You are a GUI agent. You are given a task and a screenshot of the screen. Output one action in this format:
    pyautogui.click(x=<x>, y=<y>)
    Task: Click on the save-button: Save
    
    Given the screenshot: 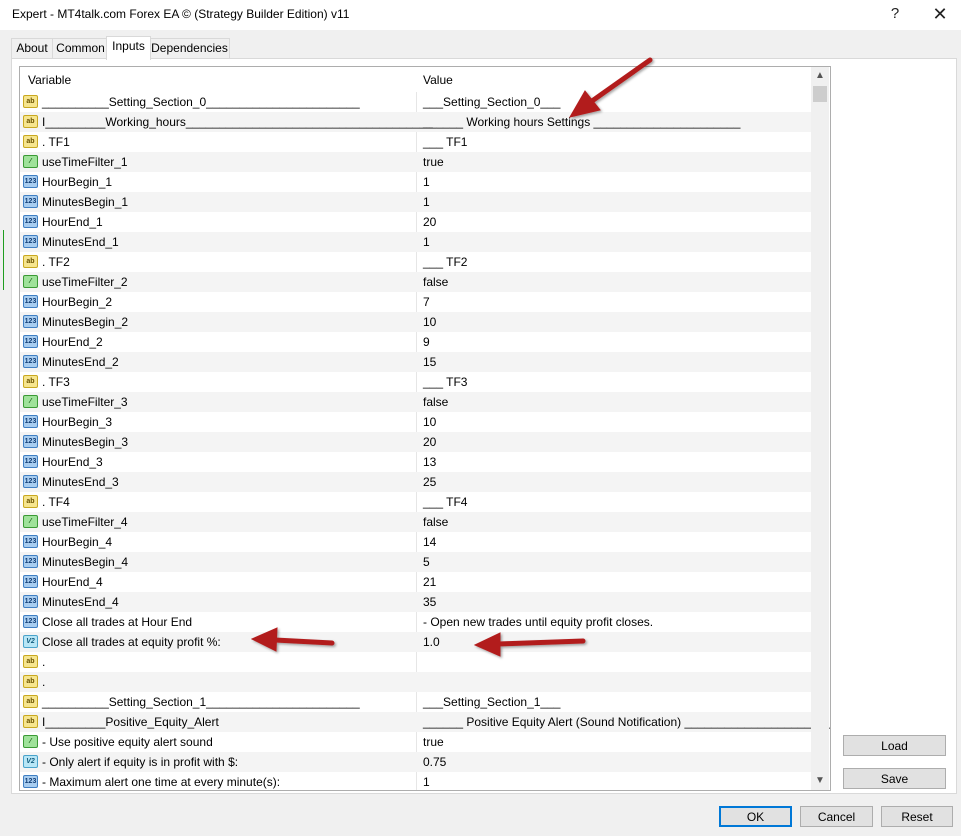 What is the action you would take?
    pyautogui.click(x=894, y=778)
    